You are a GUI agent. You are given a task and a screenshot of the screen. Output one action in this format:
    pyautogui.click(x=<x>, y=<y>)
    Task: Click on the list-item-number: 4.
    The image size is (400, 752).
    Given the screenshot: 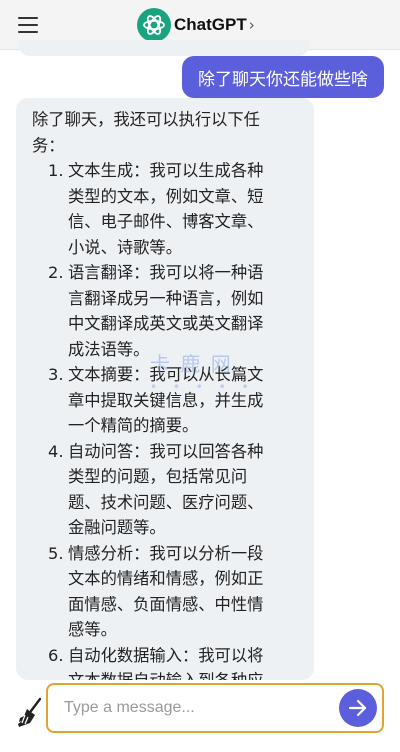 What is the action you would take?
    pyautogui.click(x=56, y=451)
    